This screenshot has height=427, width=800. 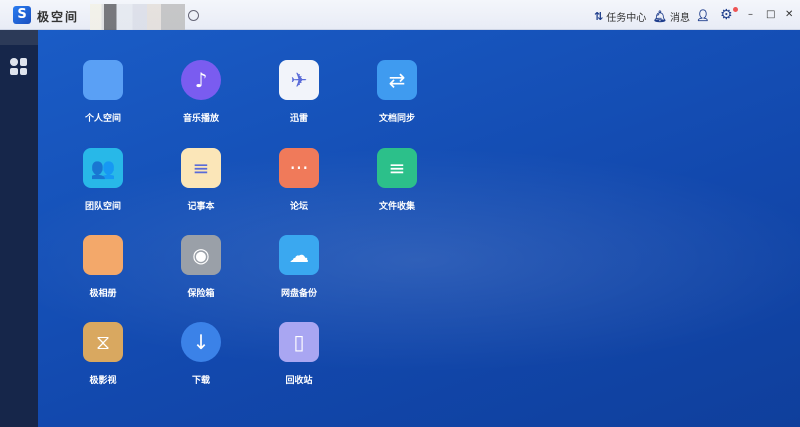 I want to click on app-label: 音乐播放, so click(x=200, y=119).